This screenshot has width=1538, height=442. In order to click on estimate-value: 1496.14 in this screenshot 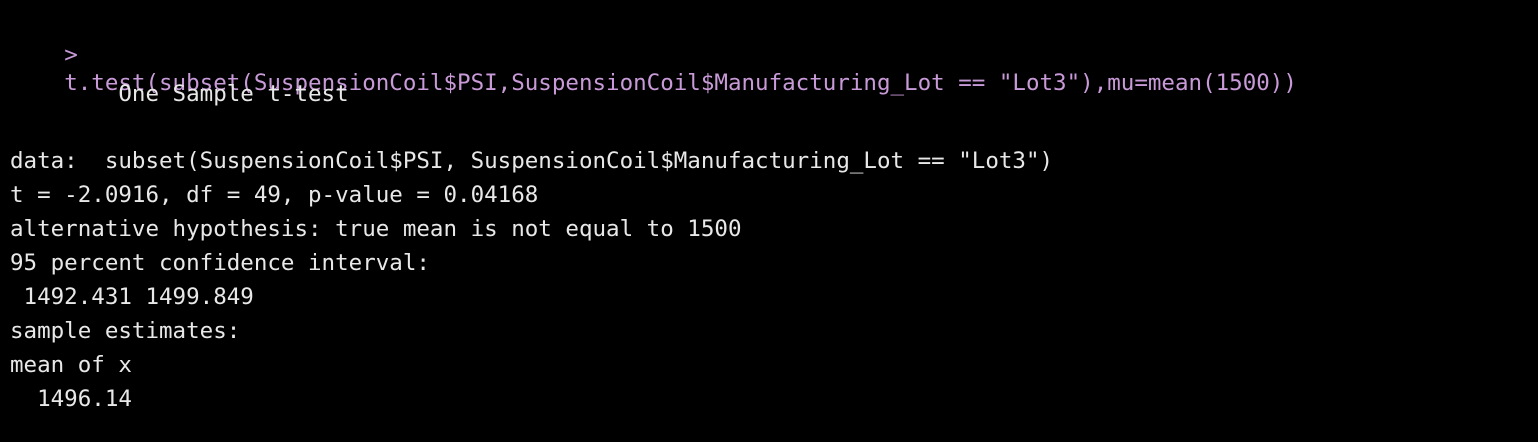, I will do `click(71, 399)`.